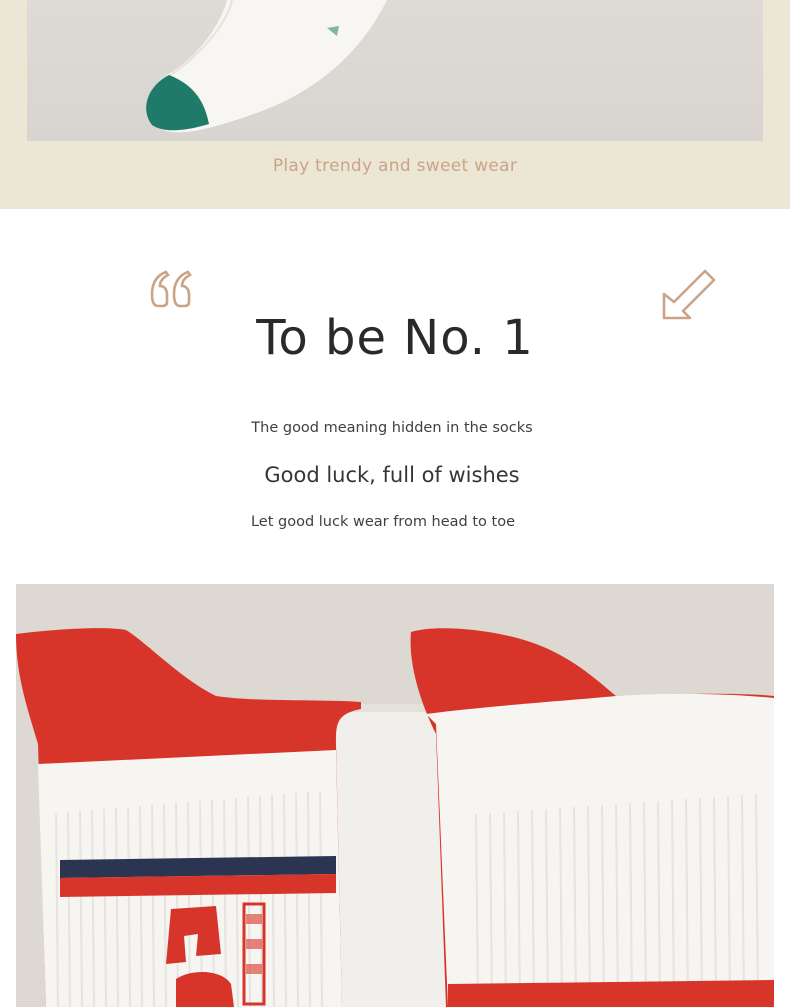 Image resolution: width=790 pixels, height=1007 pixels. What do you see at coordinates (395, 70) in the screenshot?
I see `sock-foot-photo` at bounding box center [395, 70].